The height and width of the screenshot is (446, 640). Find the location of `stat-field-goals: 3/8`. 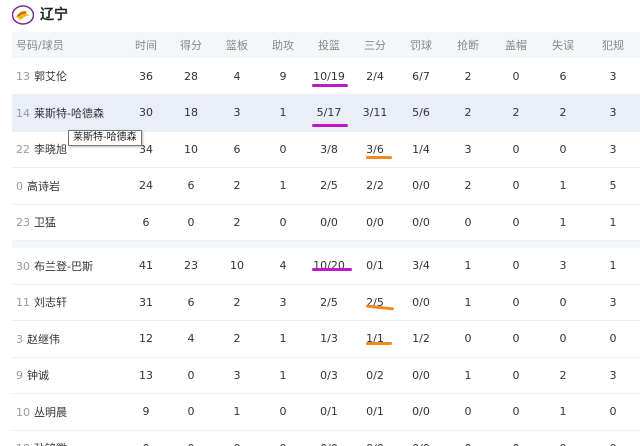

stat-field-goals: 3/8 is located at coordinates (329, 149).